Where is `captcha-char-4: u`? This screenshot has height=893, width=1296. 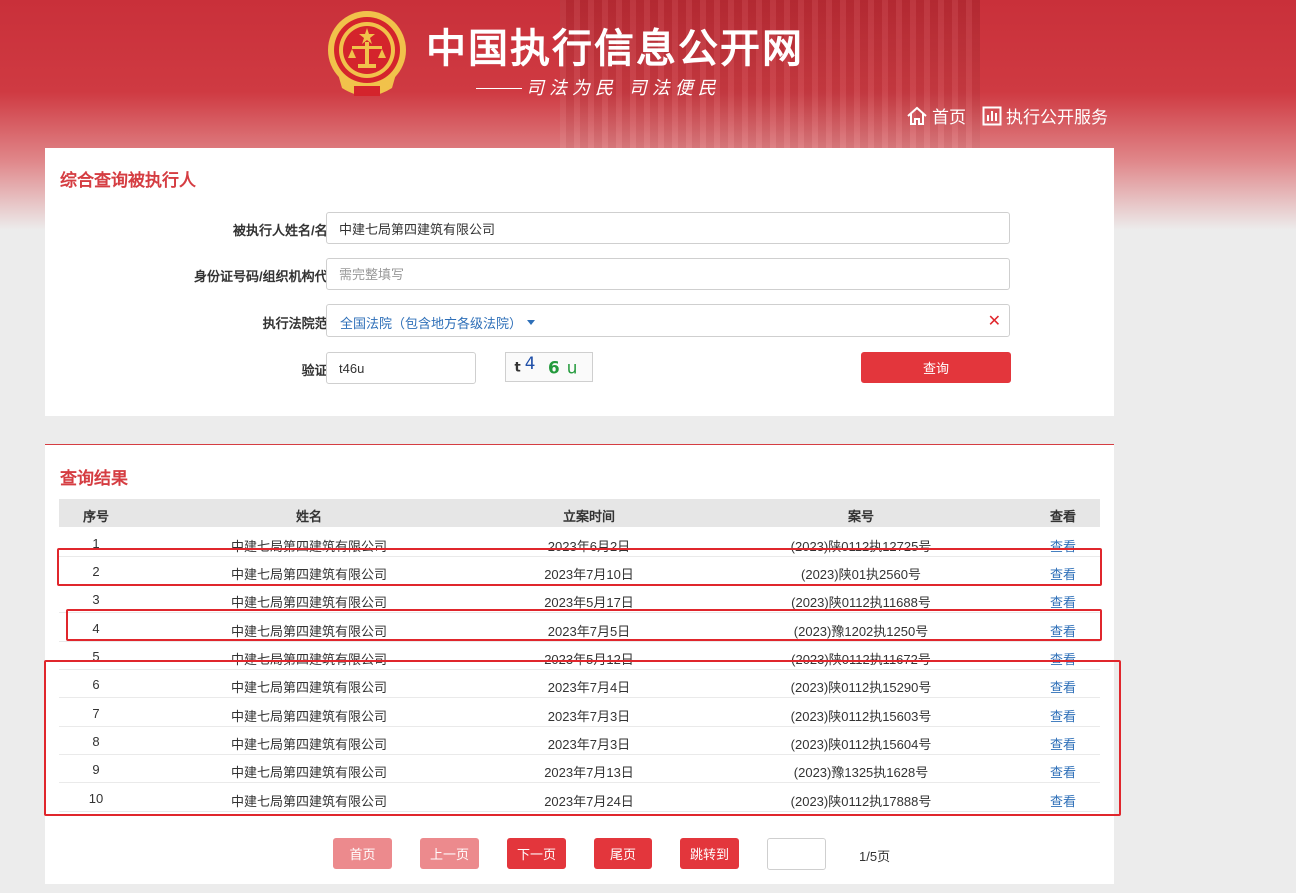 captcha-char-4: u is located at coordinates (572, 368).